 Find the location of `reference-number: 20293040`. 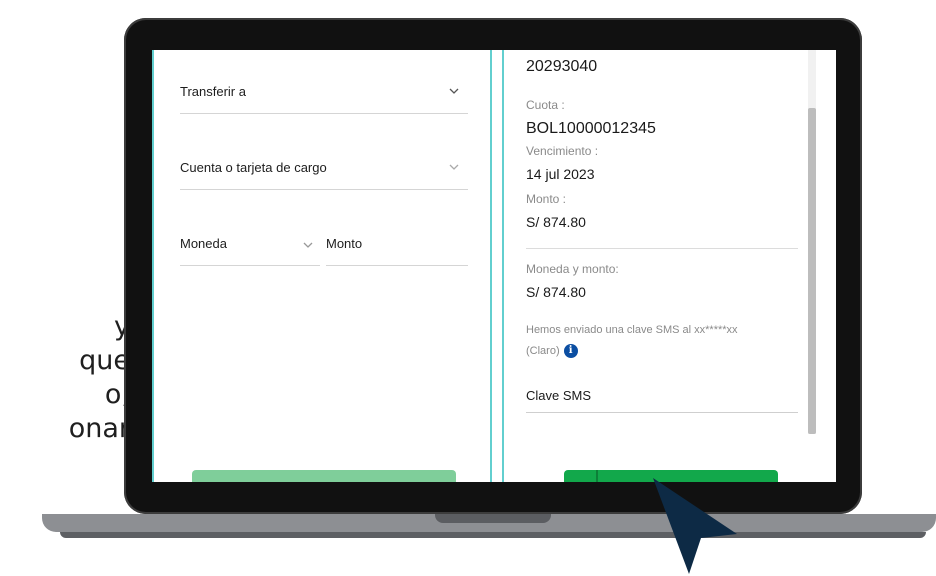

reference-number: 20293040 is located at coordinates (562, 66).